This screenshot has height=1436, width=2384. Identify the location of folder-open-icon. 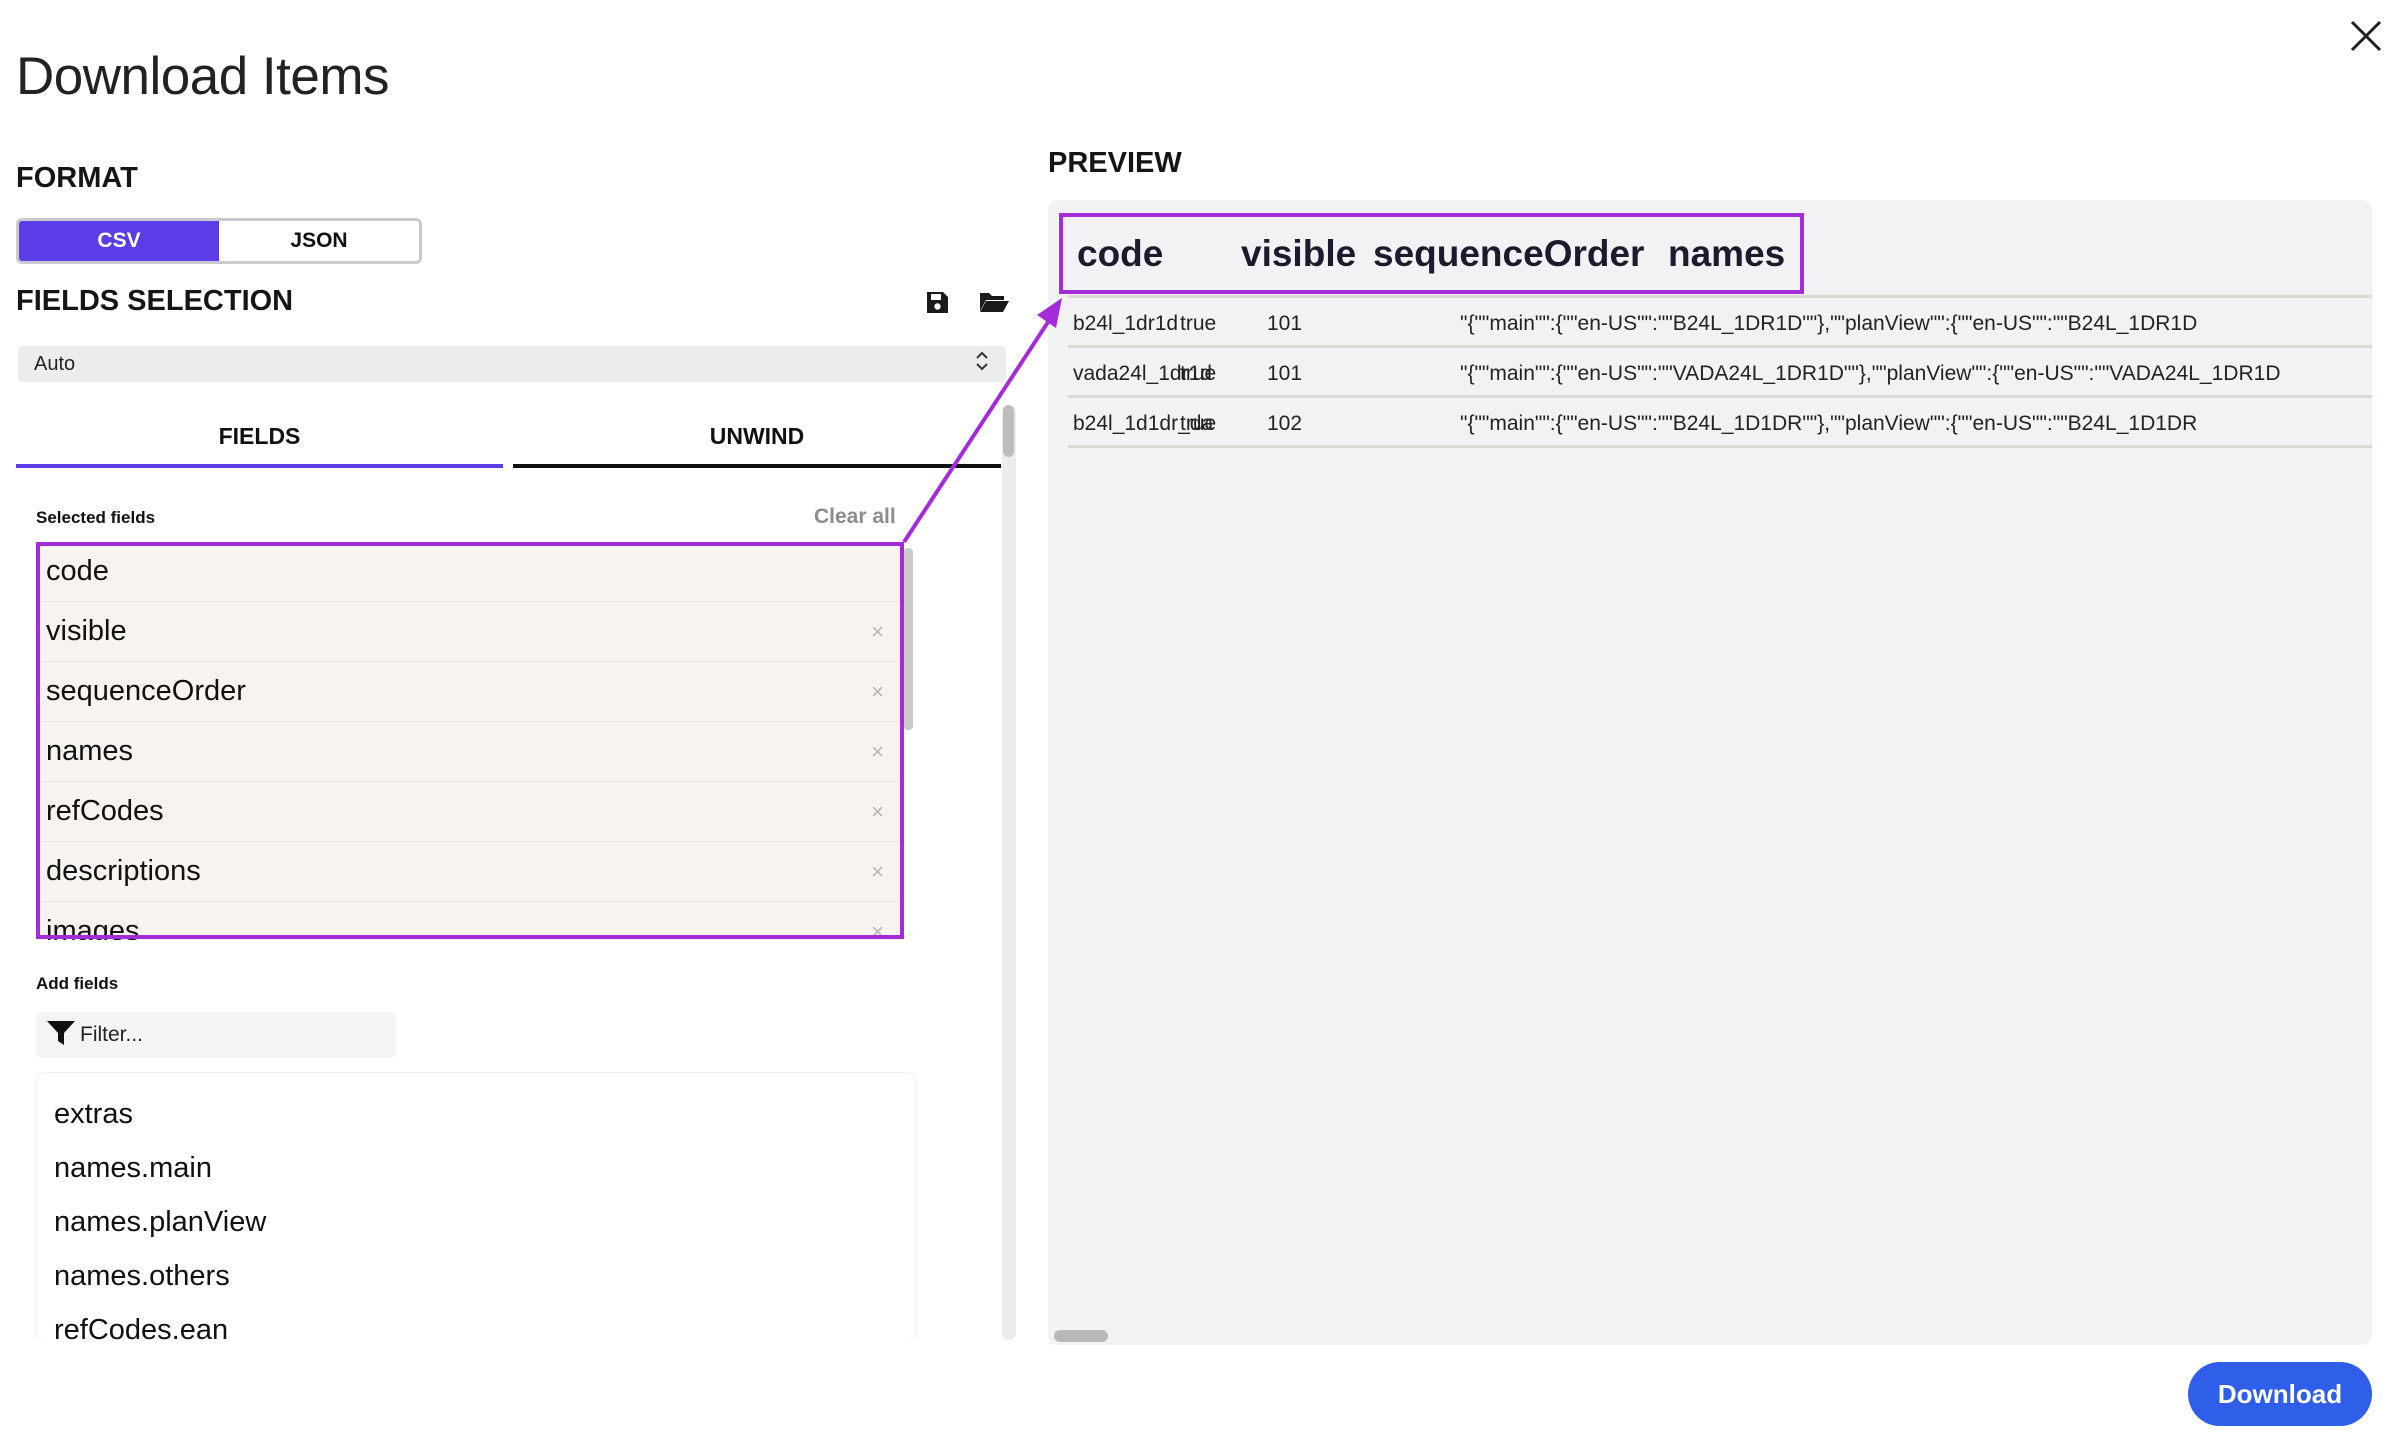
(994, 302).